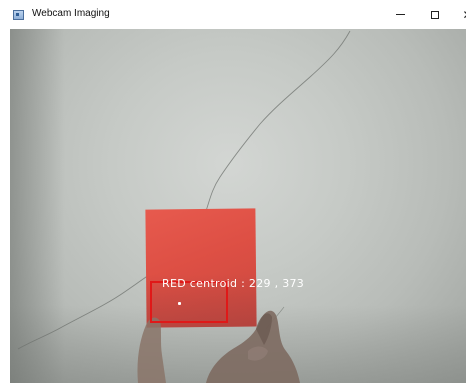  I want to click on close-icon: ✕, so click(464, 15).